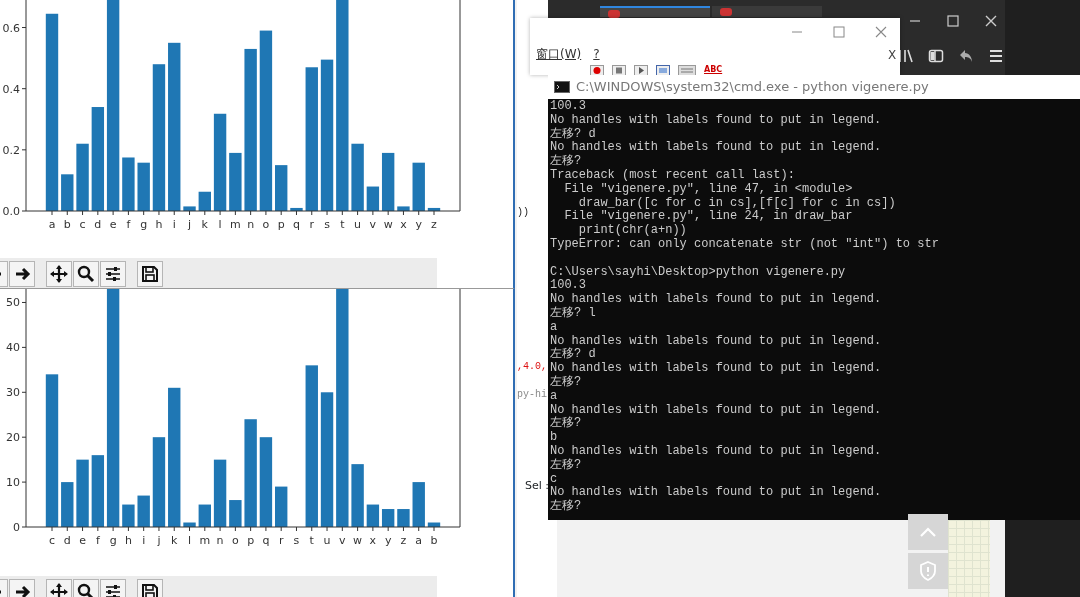  I want to click on close-icon, so click(991, 21).